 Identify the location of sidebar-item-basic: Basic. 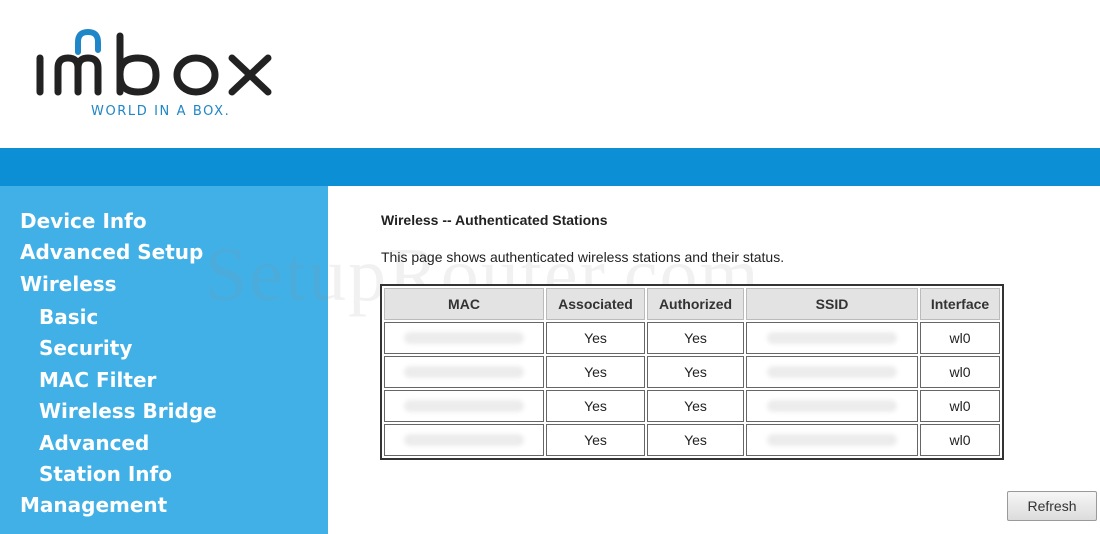
(68, 317).